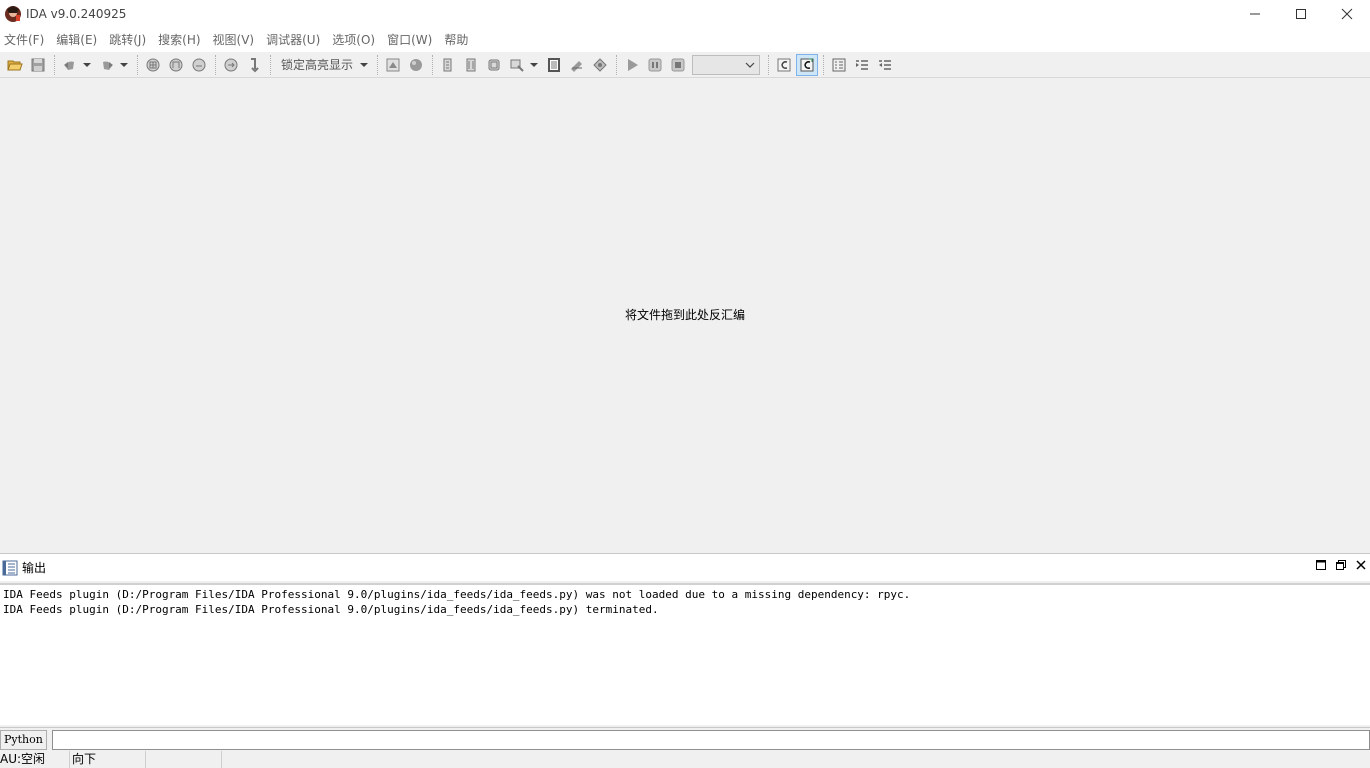 The width and height of the screenshot is (1370, 768). I want to click on folder-open-icon, so click(15, 65).